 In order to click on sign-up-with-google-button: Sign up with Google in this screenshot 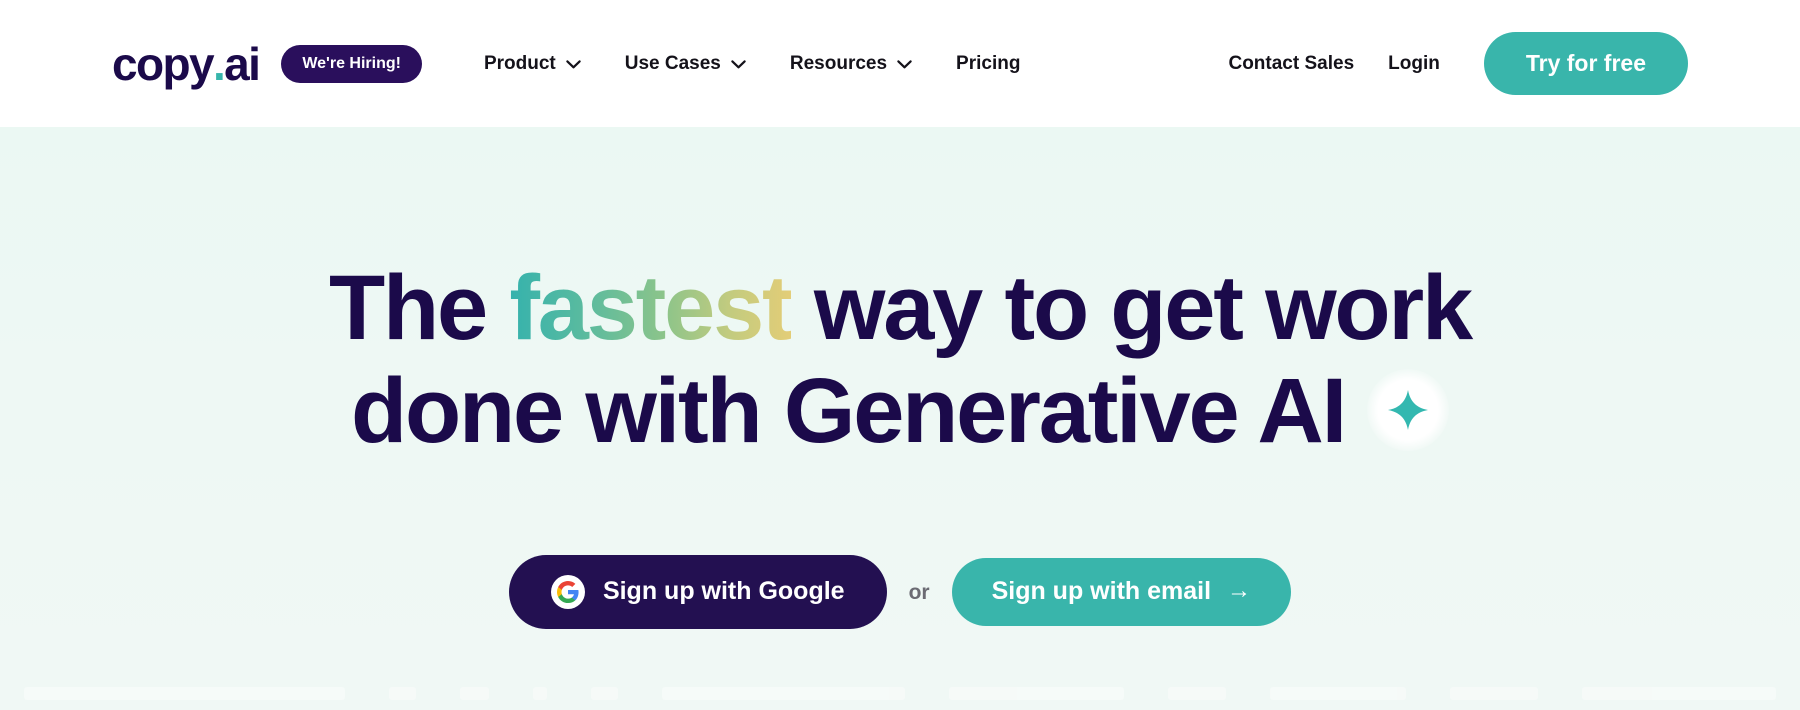, I will do `click(697, 592)`.